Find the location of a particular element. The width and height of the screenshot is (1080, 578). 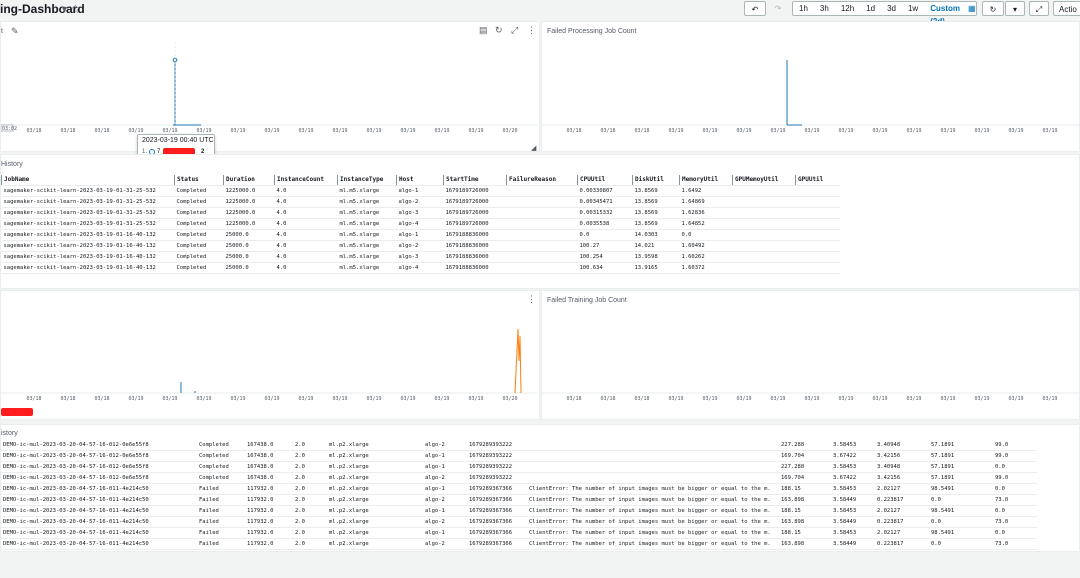

table-cell: 100.254 is located at coordinates (605, 257).